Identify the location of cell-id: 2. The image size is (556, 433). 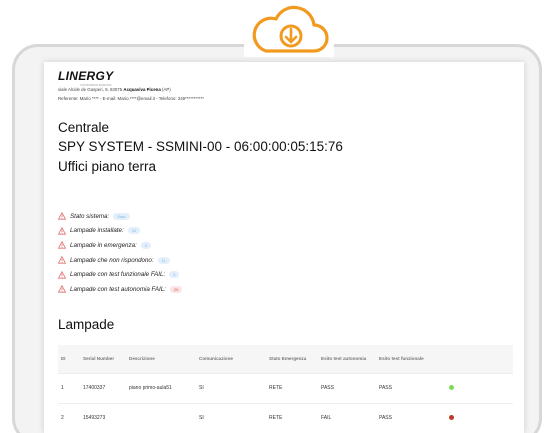
(69, 417).